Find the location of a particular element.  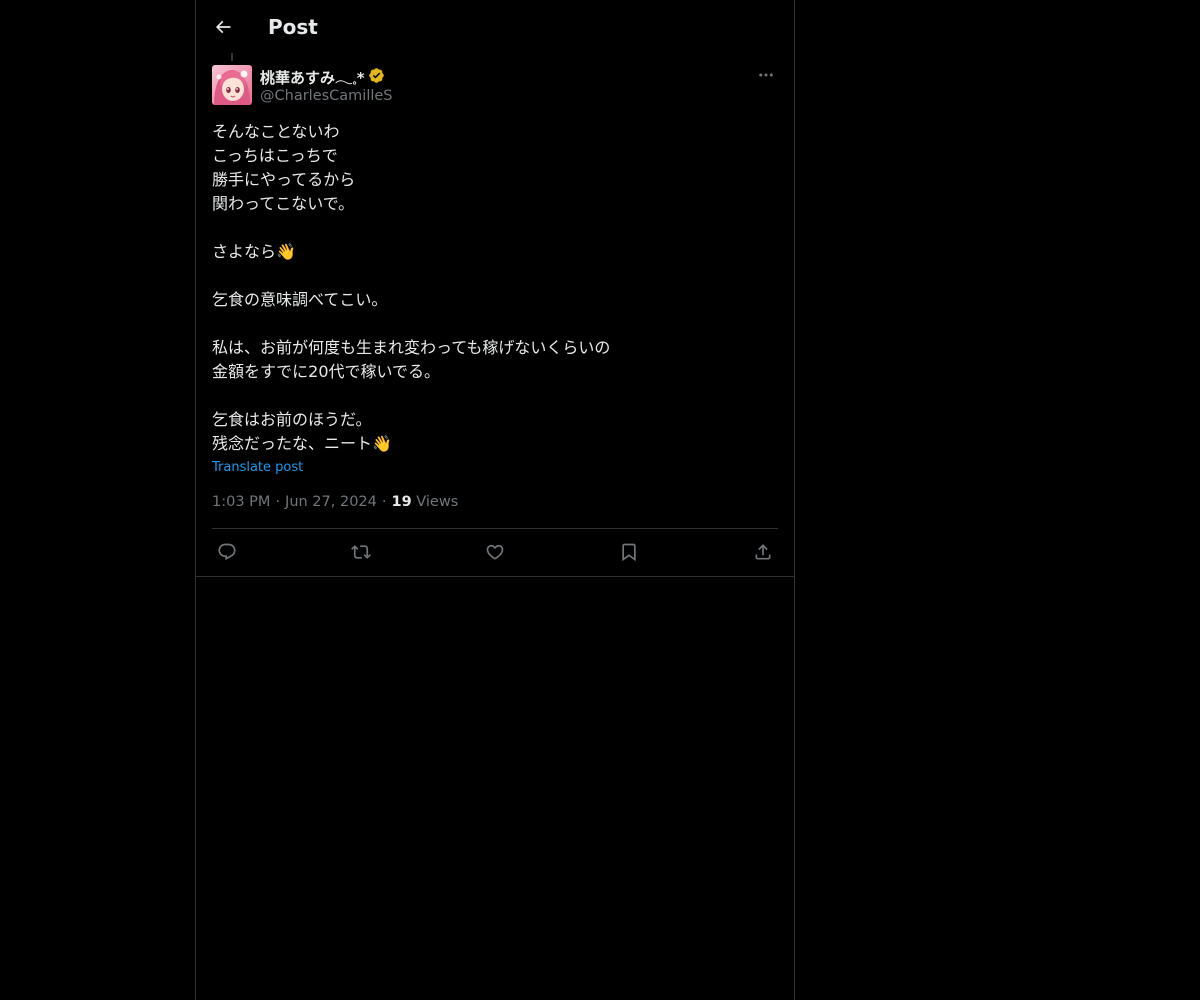

display-name-link: 桃華あすみ𓂃𓈒* is located at coordinates (326, 75).